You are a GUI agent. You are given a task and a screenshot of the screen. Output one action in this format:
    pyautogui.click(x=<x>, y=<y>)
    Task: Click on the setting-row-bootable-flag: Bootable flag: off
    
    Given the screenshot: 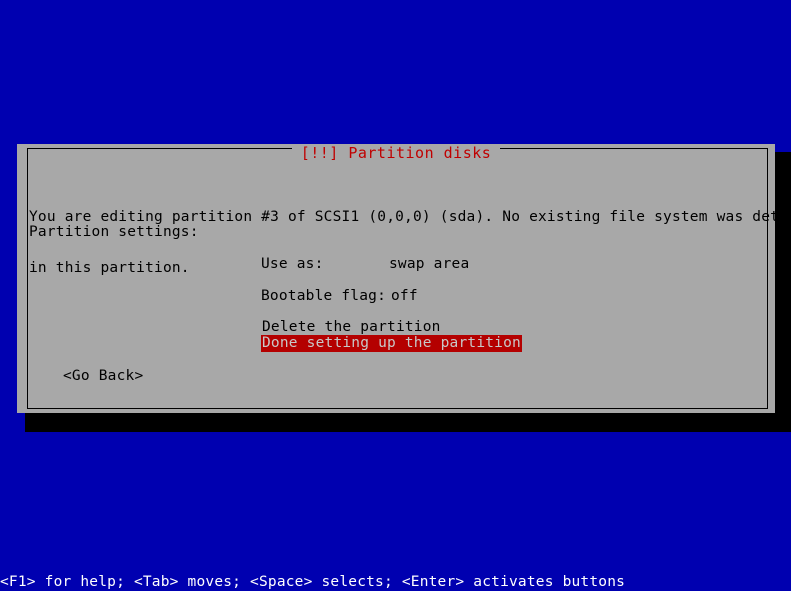 What is the action you would take?
    pyautogui.click(x=339, y=296)
    